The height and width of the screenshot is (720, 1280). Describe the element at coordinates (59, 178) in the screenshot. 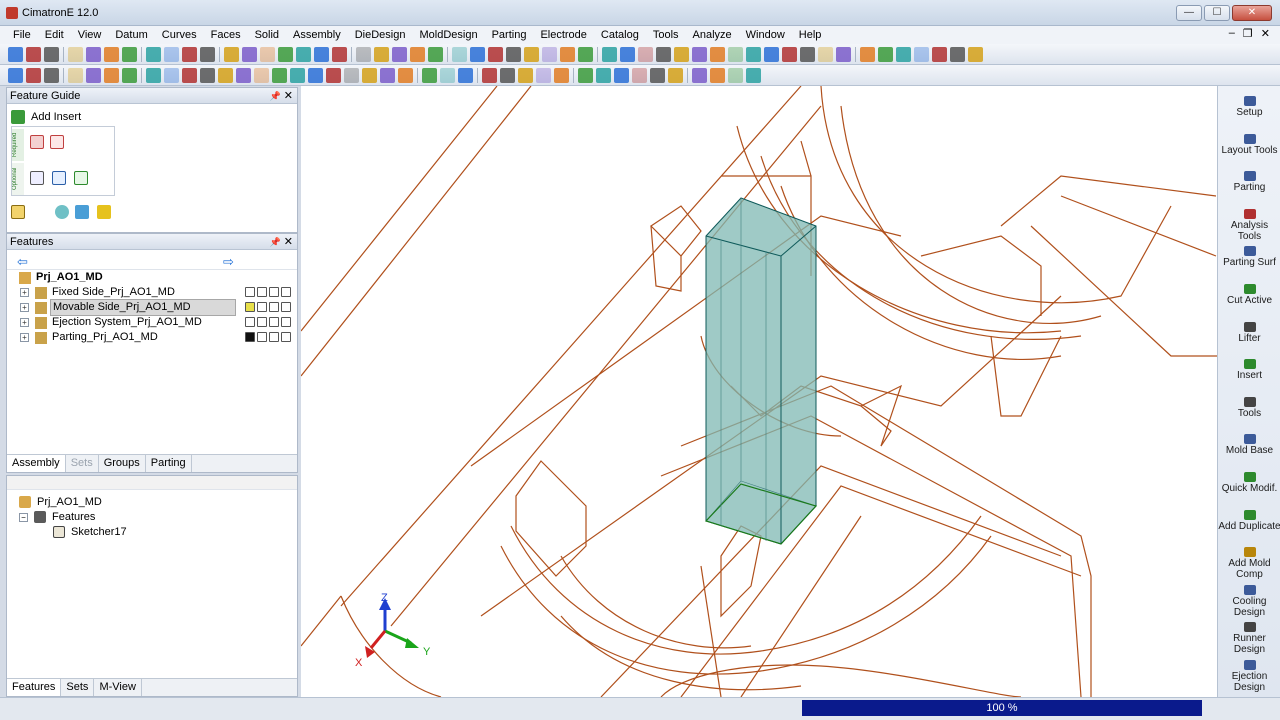

I see `optional-step-2-icon` at that location.